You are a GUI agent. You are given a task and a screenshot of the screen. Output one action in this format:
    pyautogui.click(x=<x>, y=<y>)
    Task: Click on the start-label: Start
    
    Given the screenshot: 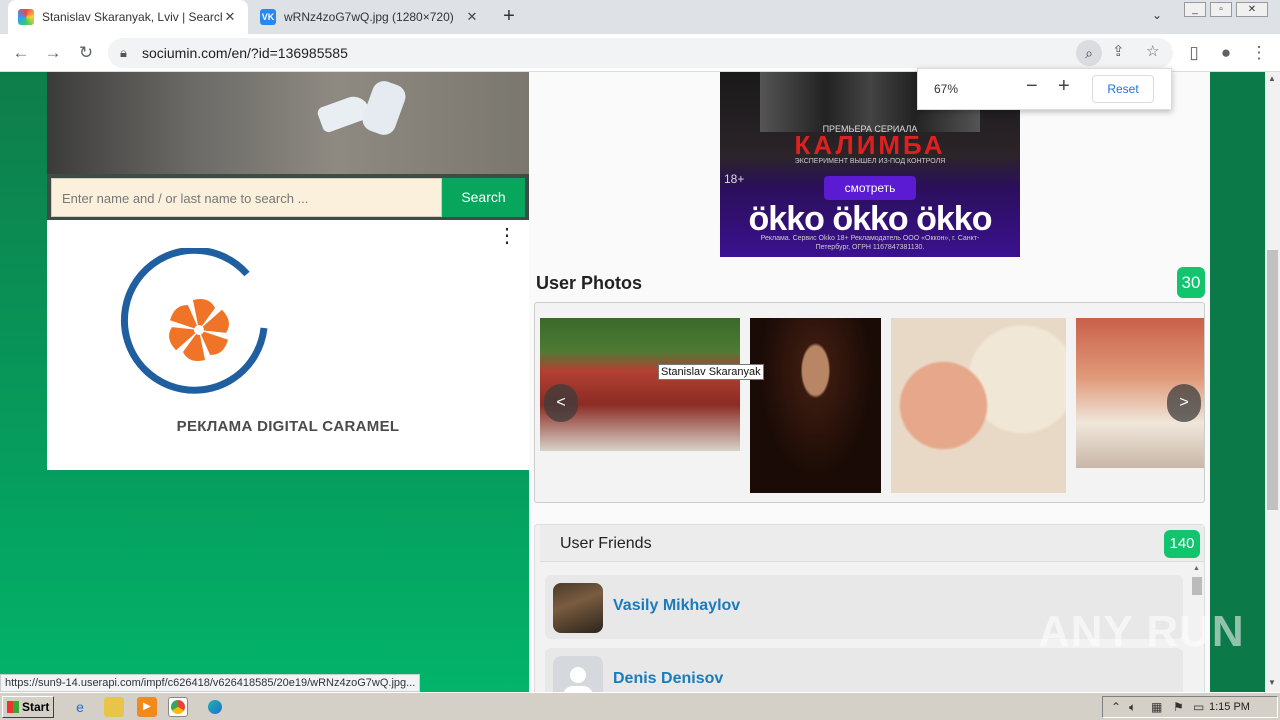 What is the action you would take?
    pyautogui.click(x=36, y=707)
    